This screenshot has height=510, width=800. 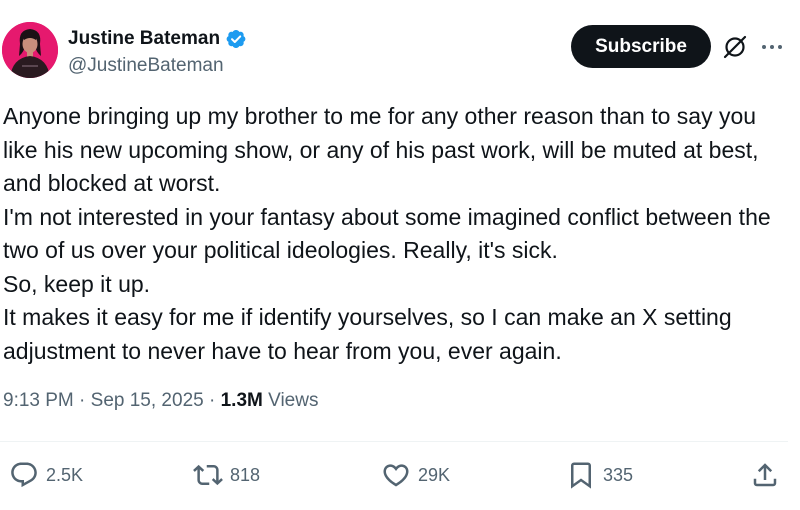 I want to click on reply-count: 2.5K, so click(x=65, y=474).